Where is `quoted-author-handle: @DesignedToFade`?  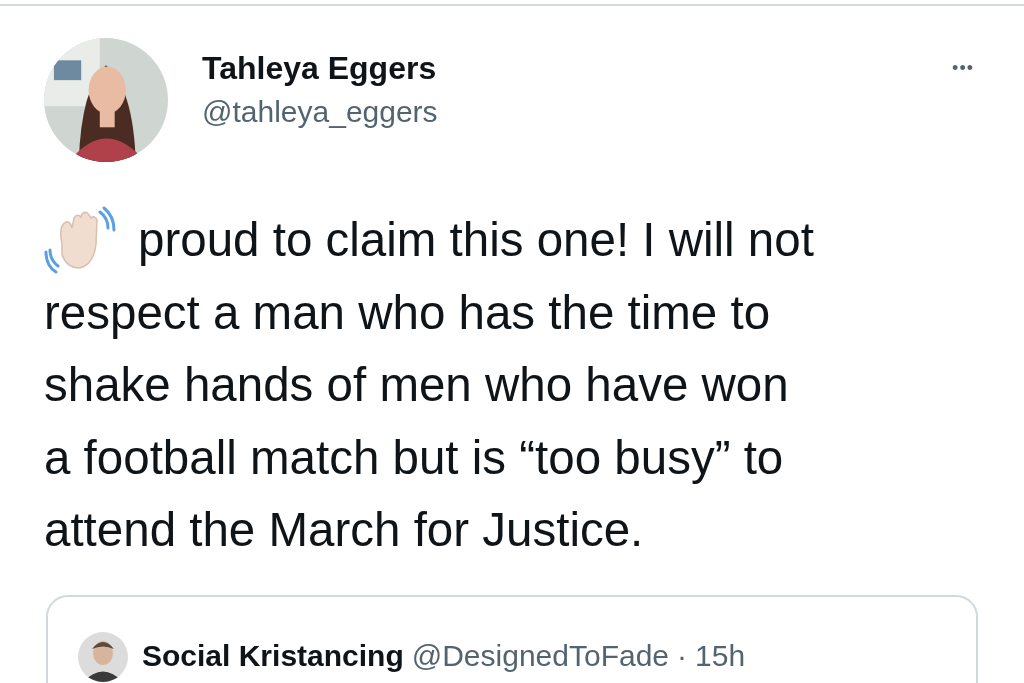
quoted-author-handle: @DesignedToFade is located at coordinates (540, 655).